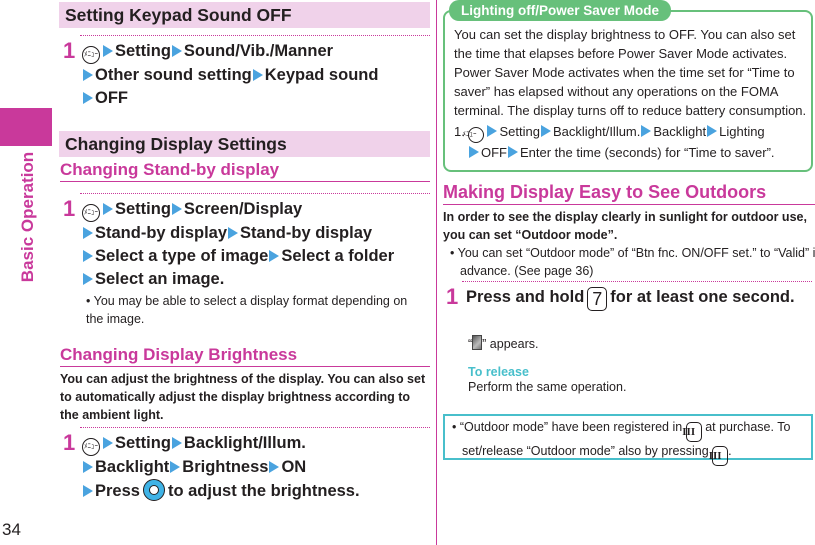 Image resolution: width=815 pixels, height=545 pixels. What do you see at coordinates (27, 217) in the screenshot?
I see `section-label: Basic Operation` at bounding box center [27, 217].